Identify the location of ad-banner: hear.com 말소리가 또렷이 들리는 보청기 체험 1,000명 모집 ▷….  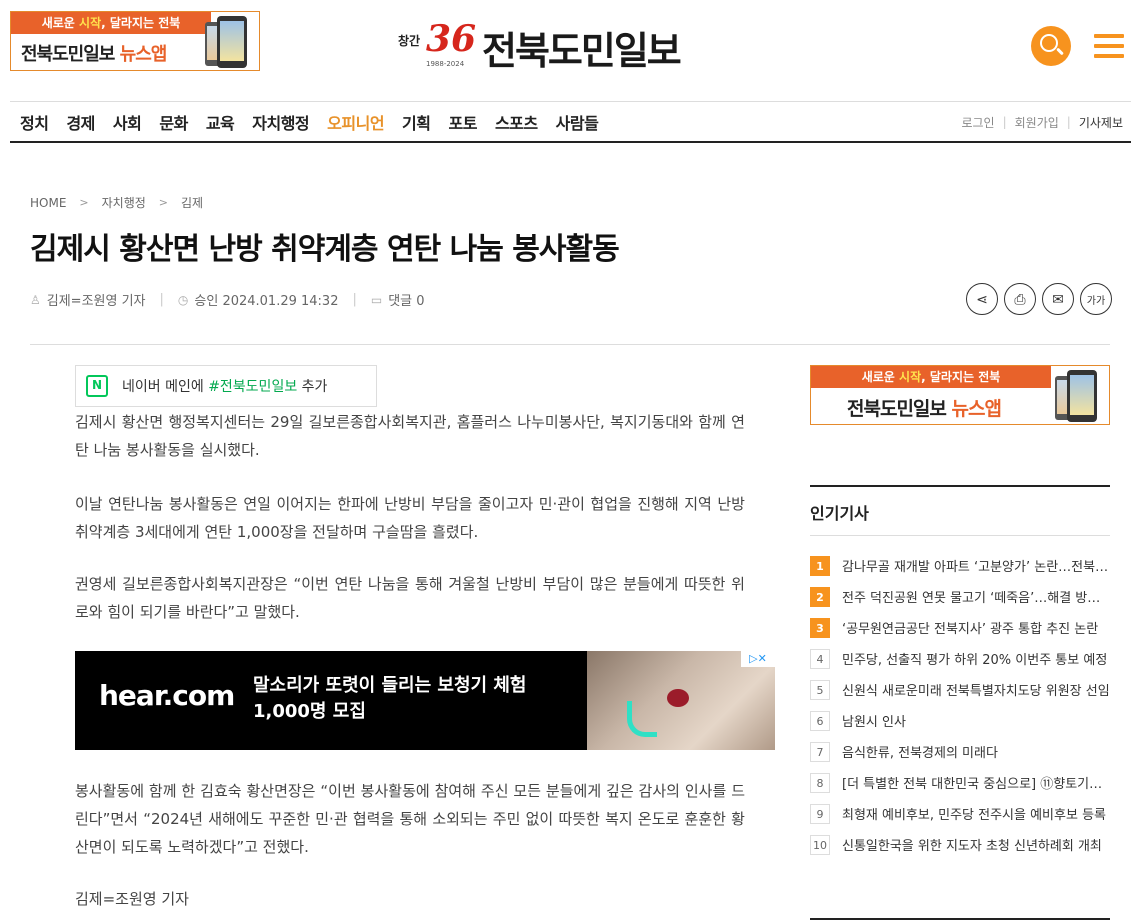
(425, 700).